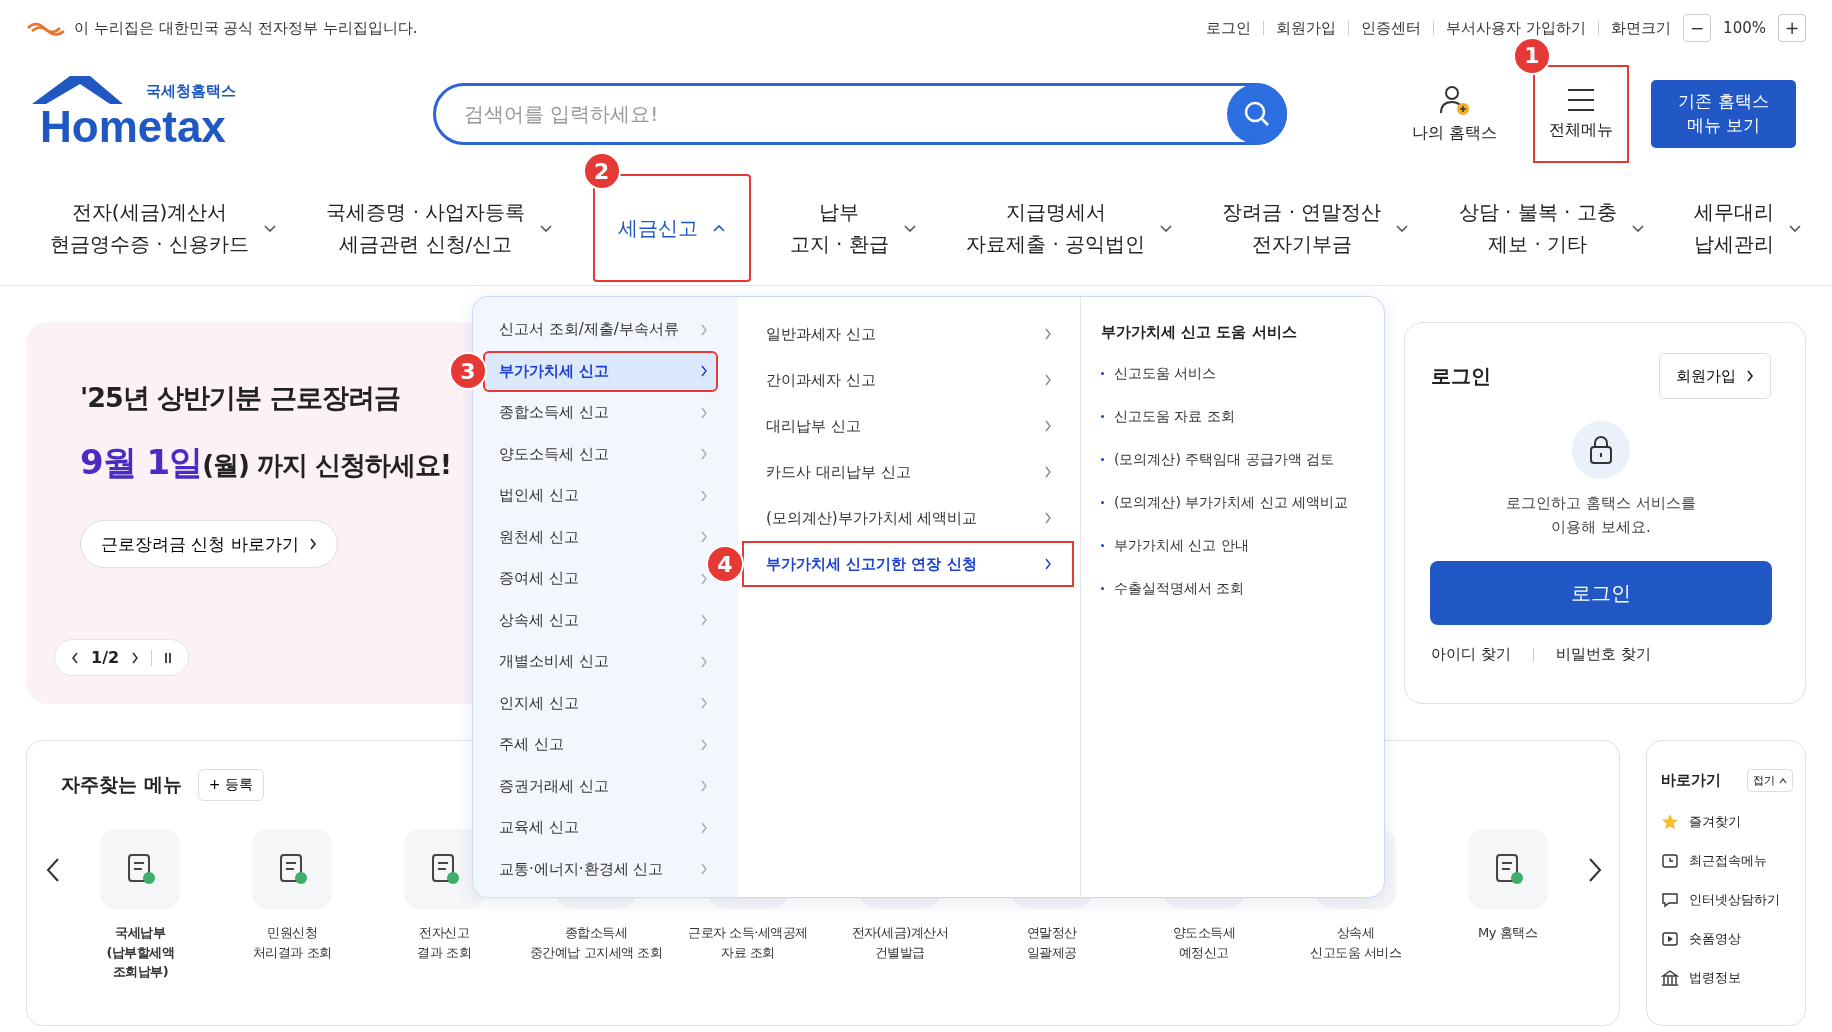 Image resolution: width=1832 pixels, height=1032 pixels. What do you see at coordinates (1051, 942) in the screenshot?
I see `quick-menu-item: 연말정산 일괄제공` at bounding box center [1051, 942].